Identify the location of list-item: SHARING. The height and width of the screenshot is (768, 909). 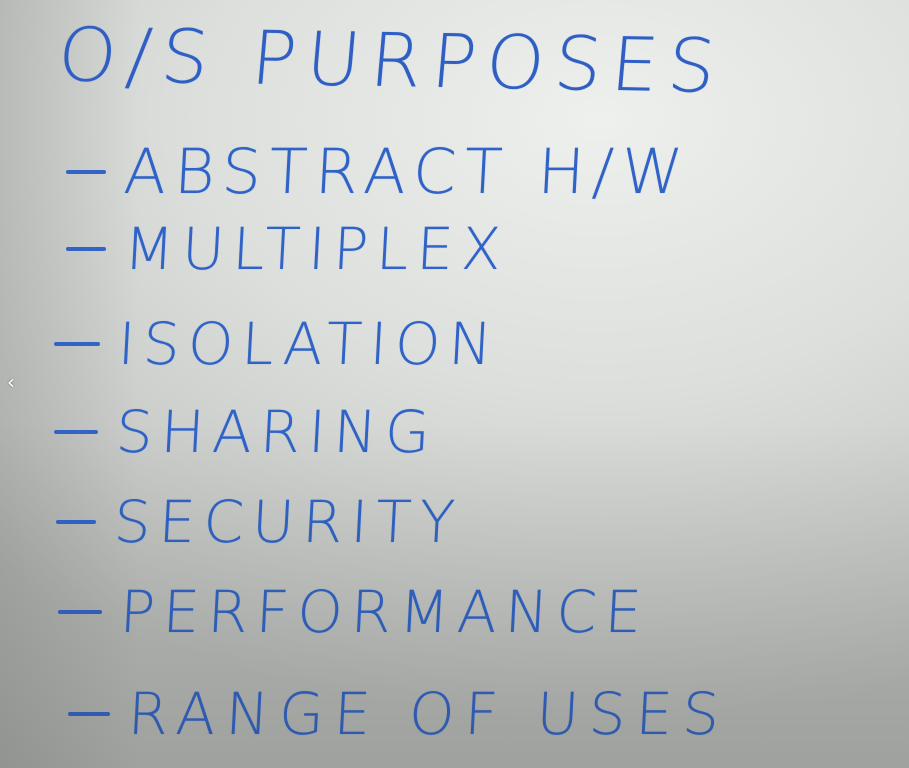
(247, 432).